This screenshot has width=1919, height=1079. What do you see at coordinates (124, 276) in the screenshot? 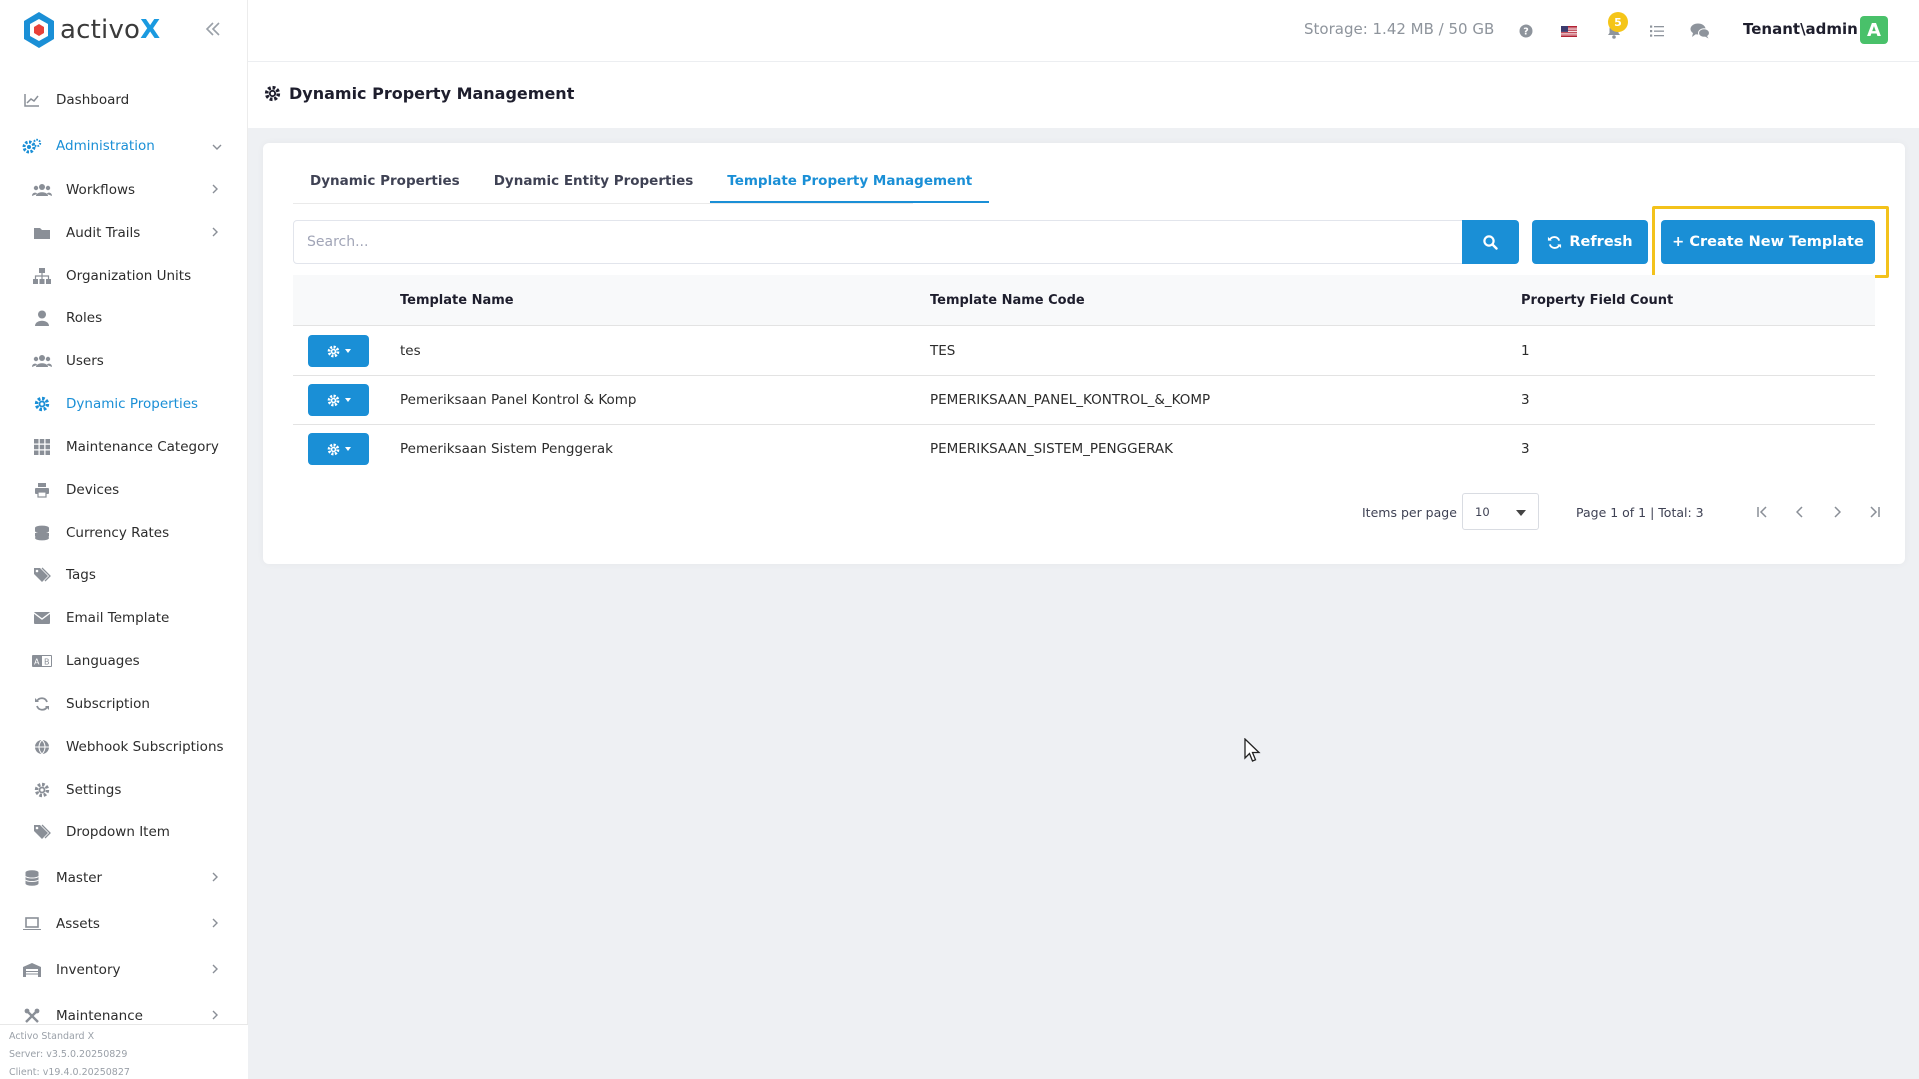
I see `sidebar-item-organization-units: Organization Units` at bounding box center [124, 276].